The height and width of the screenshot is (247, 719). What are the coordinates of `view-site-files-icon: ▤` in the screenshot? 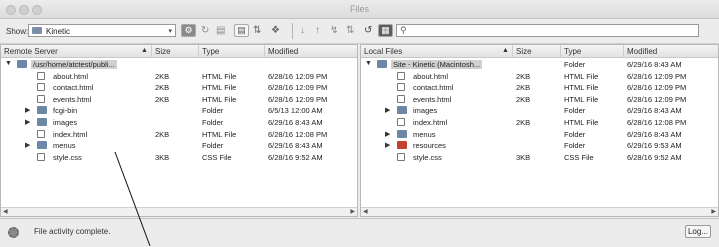 It's located at (220, 30).